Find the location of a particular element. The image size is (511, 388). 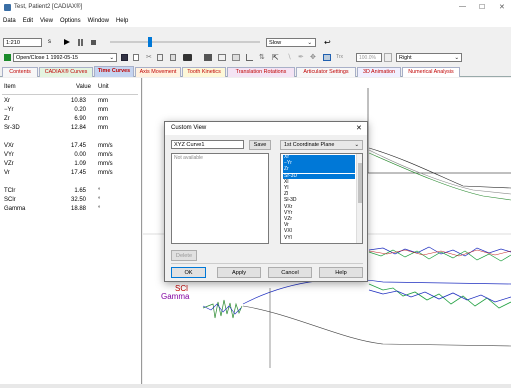

plane-select: 1st Coordinate Plane ⌄ is located at coordinates (321, 145).